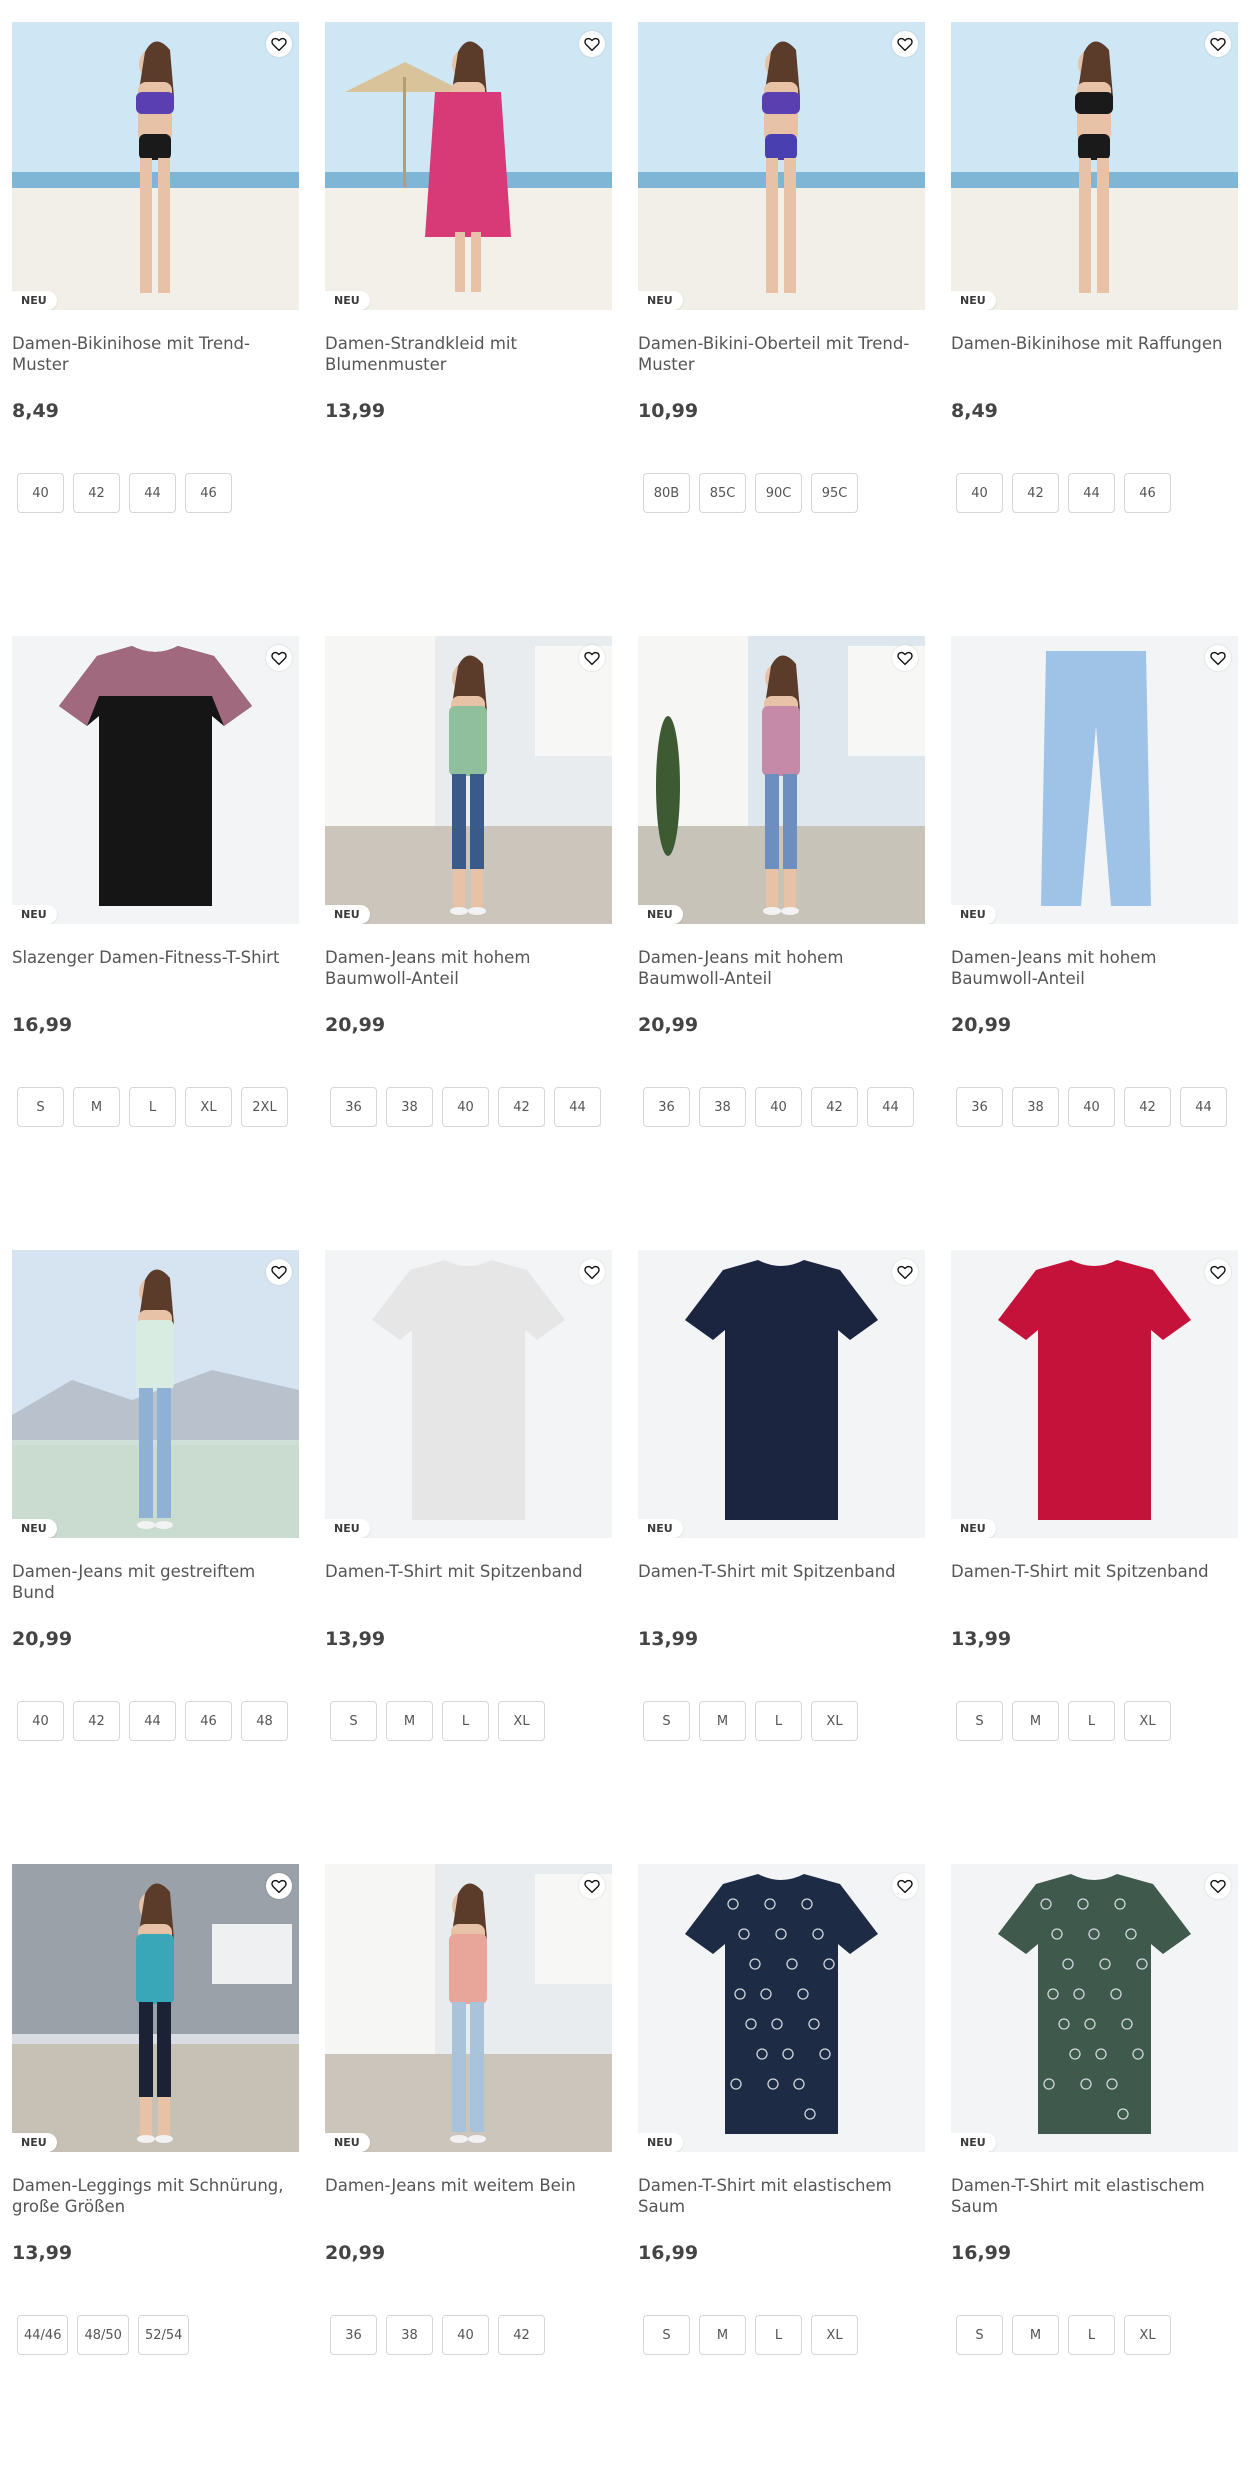 Image resolution: width=1250 pixels, height=2478 pixels. Describe the element at coordinates (468, 355) in the screenshot. I see `product-title: Damen-Strandkleid mit Blumenmuster` at that location.